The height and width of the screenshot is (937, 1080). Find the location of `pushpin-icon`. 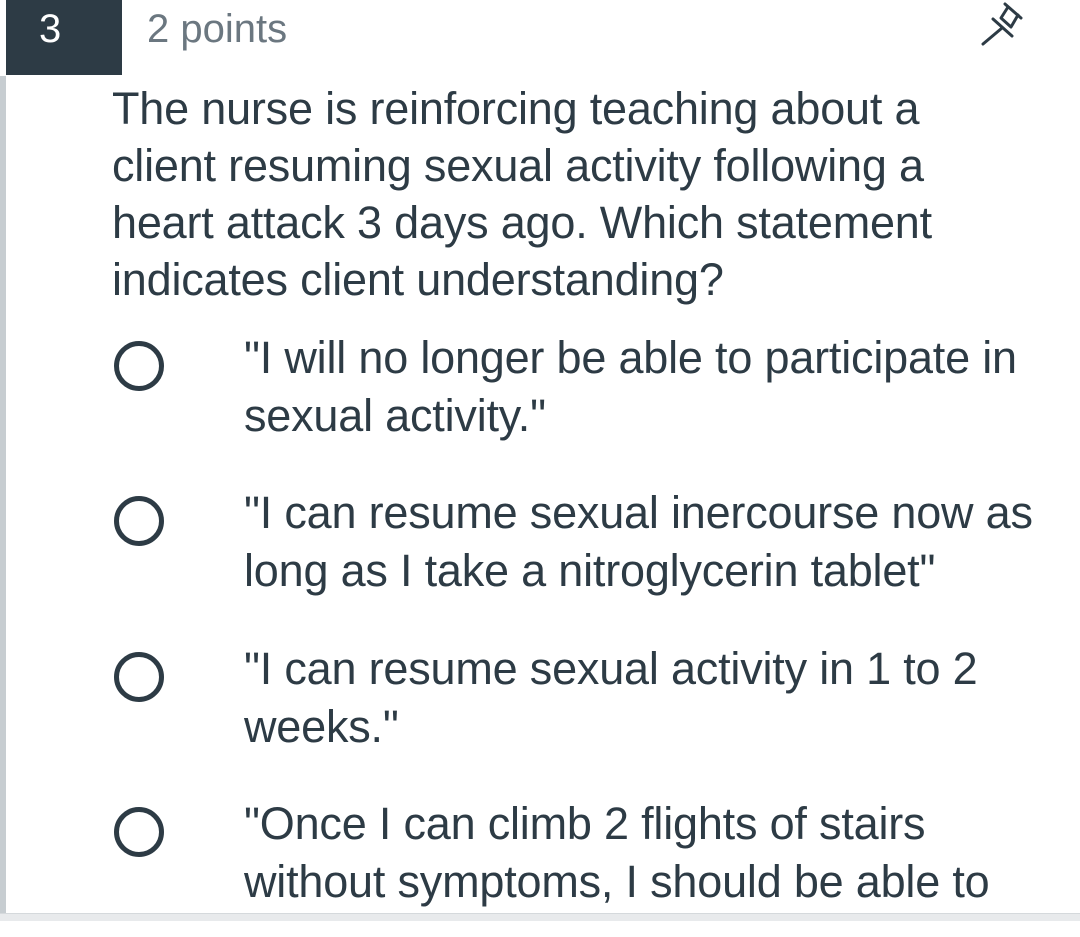

pushpin-icon is located at coordinates (1002, 24).